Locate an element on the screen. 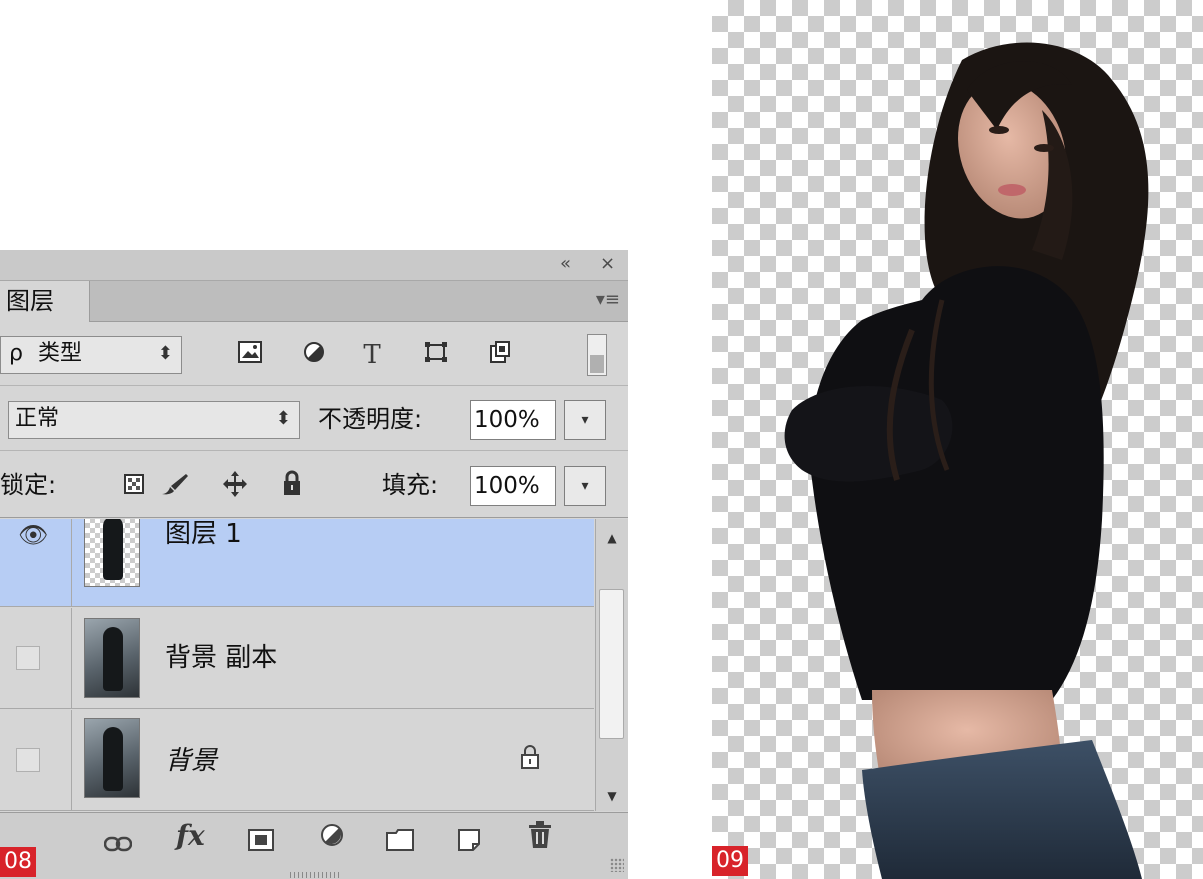 This screenshot has width=1203, height=879. new-layer-icon is located at coordinates (469, 841).